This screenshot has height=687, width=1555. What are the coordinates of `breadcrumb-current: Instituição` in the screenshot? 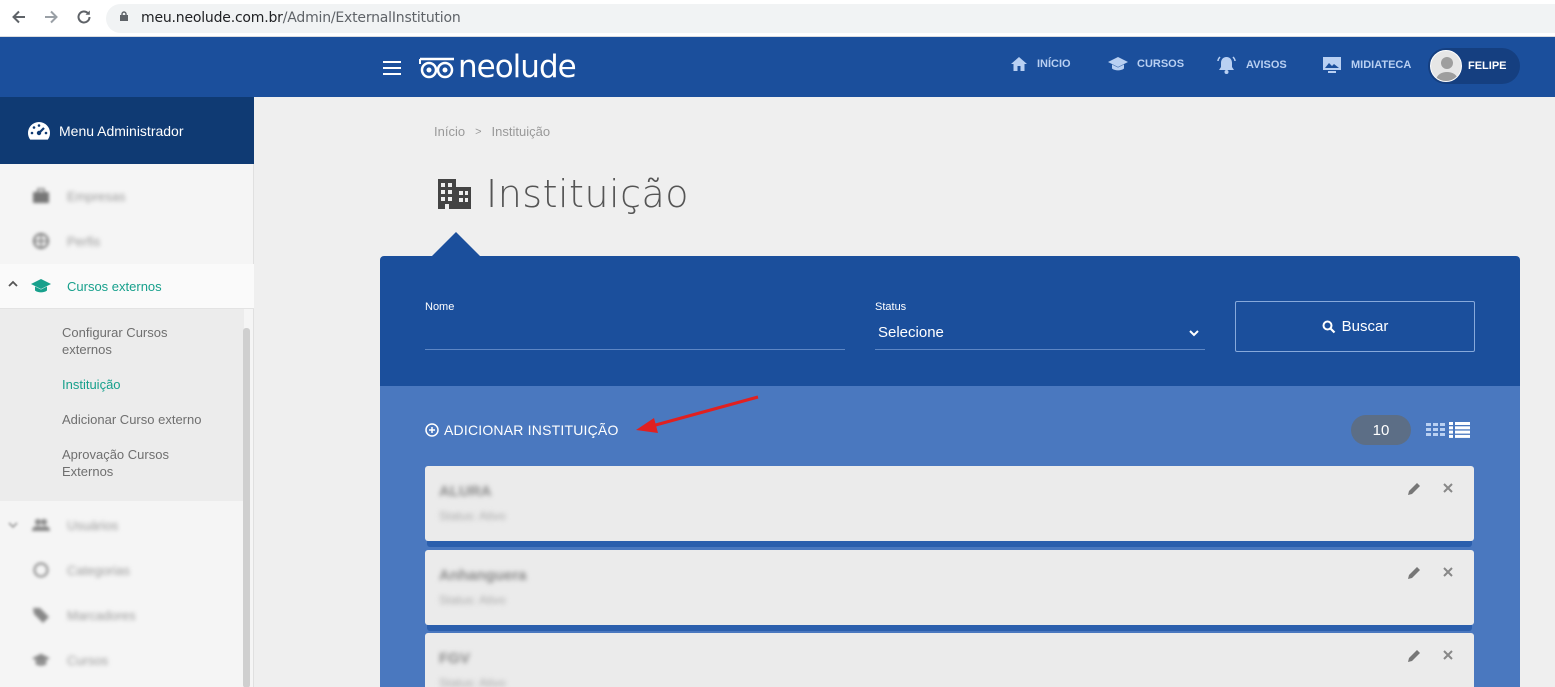 It's located at (521, 131).